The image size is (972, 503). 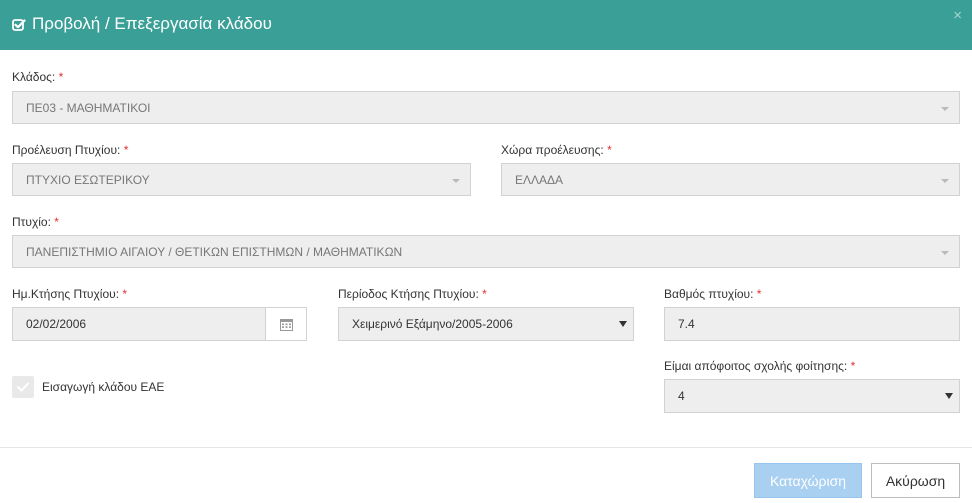 What do you see at coordinates (432, 324) in the screenshot?
I see `period-value: Χειμερινό Εξάμηνο/2005-2006` at bounding box center [432, 324].